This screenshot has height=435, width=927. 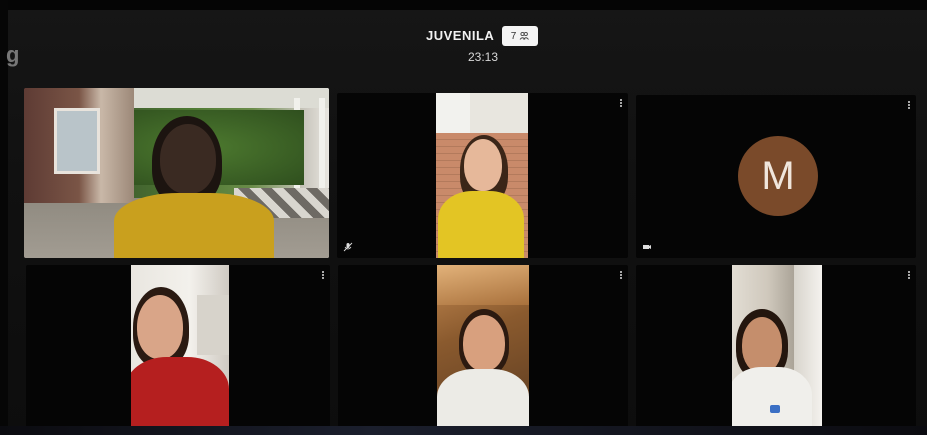 What do you see at coordinates (348, 247) in the screenshot?
I see `muted-mic-icon` at bounding box center [348, 247].